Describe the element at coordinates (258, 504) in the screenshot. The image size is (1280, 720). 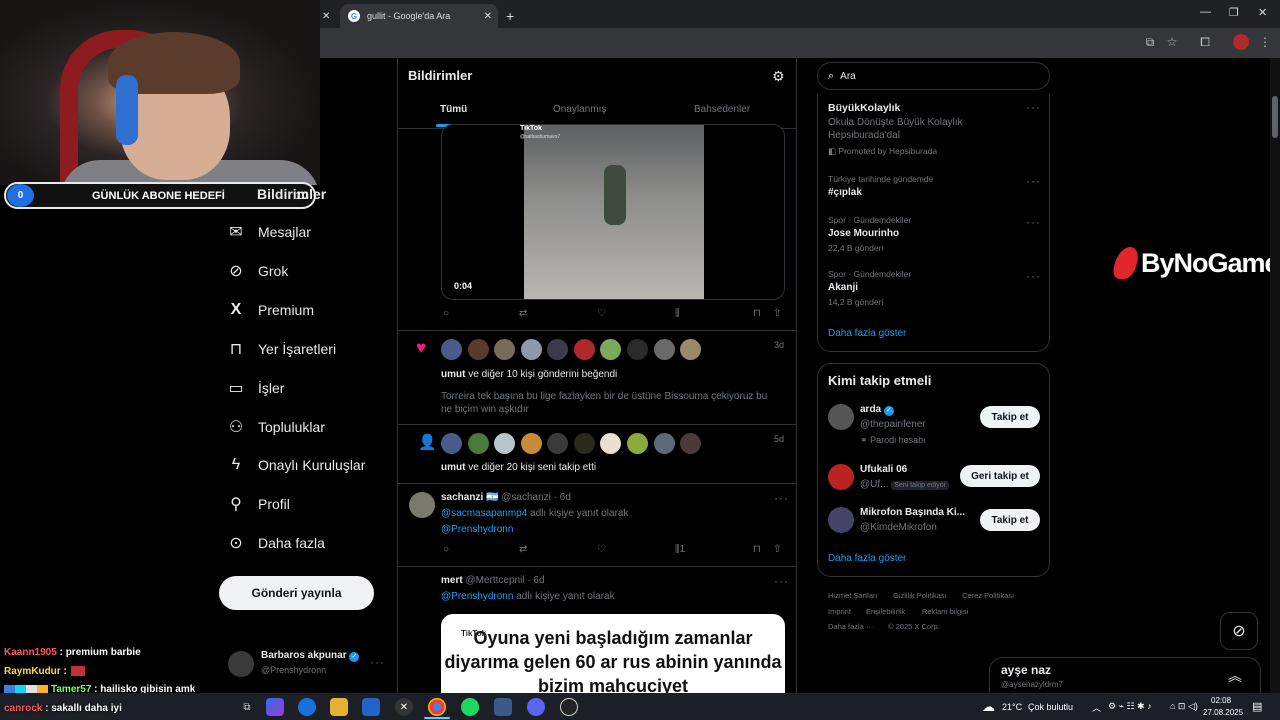
I see `nav-profile: ⚲ Profil` at that location.